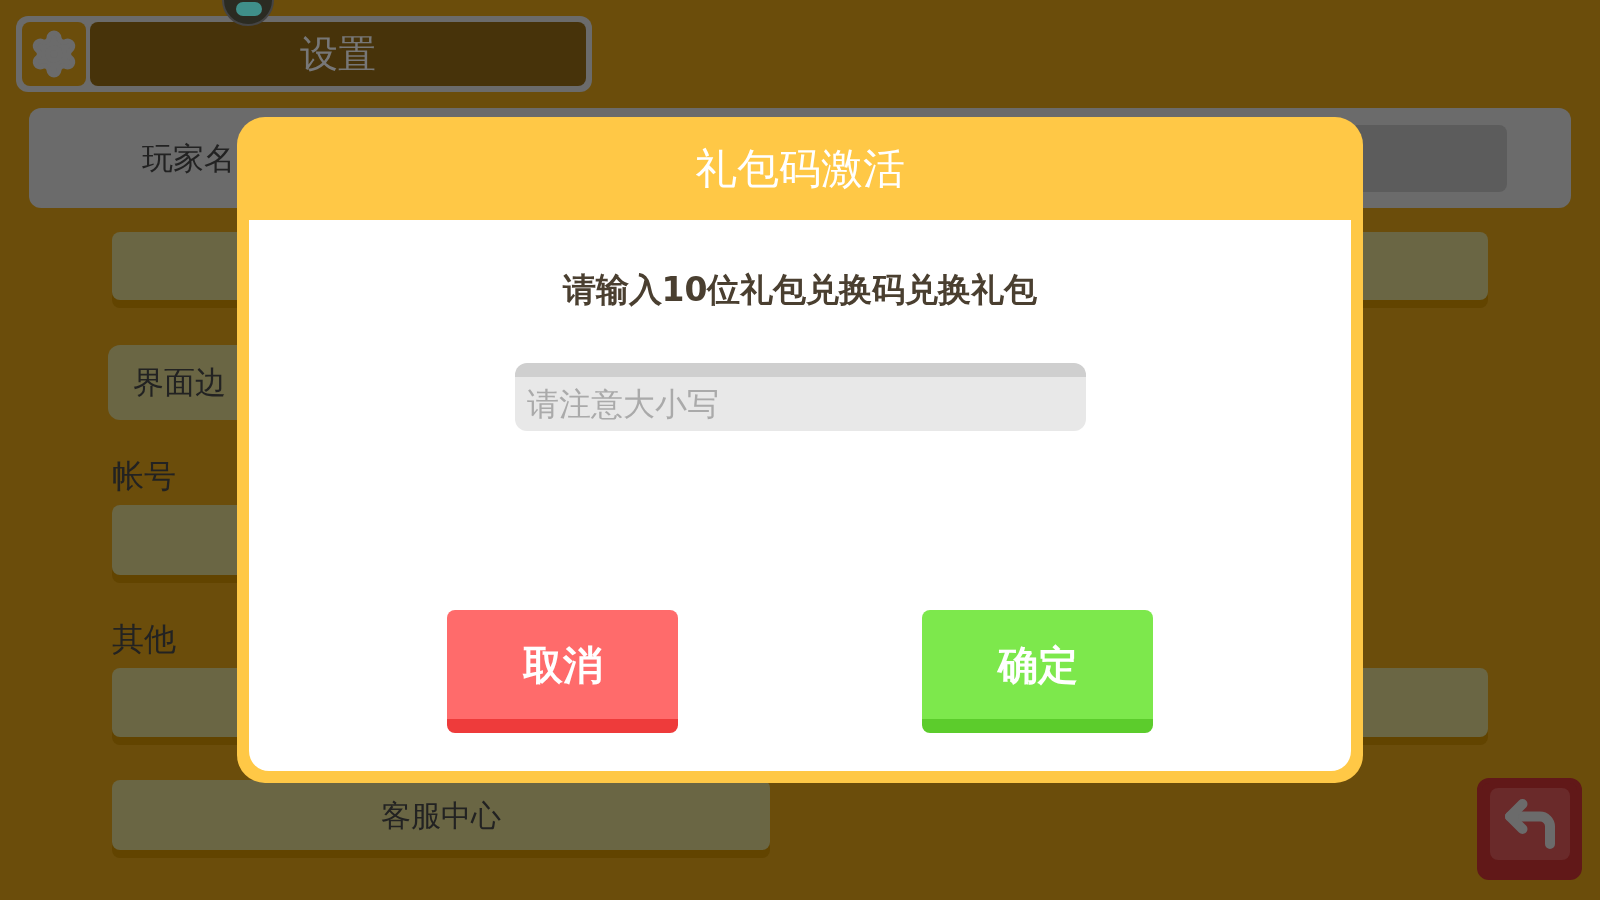 Image resolution: width=1600 pixels, height=900 pixels. I want to click on cancel-button: 取消, so click(562, 671).